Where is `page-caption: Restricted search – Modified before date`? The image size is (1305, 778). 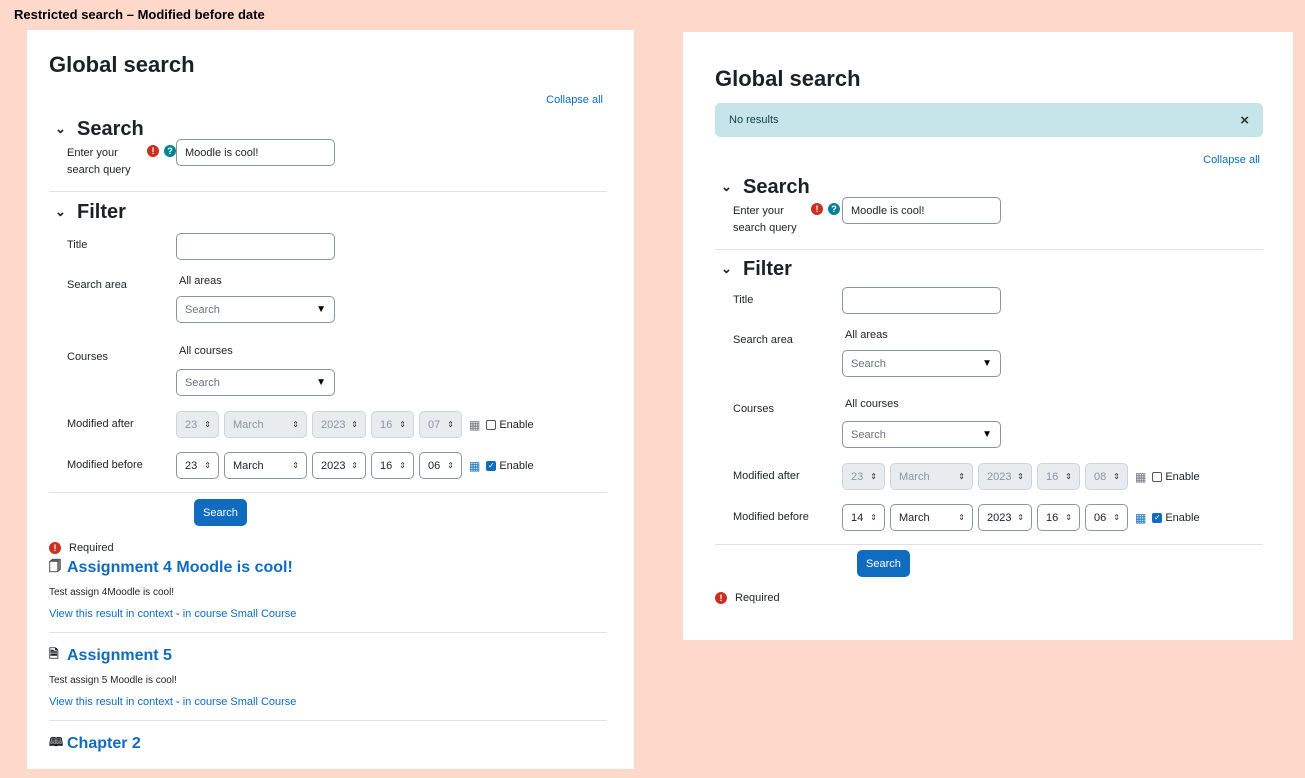
page-caption: Restricted search – Modified before date is located at coordinates (139, 14).